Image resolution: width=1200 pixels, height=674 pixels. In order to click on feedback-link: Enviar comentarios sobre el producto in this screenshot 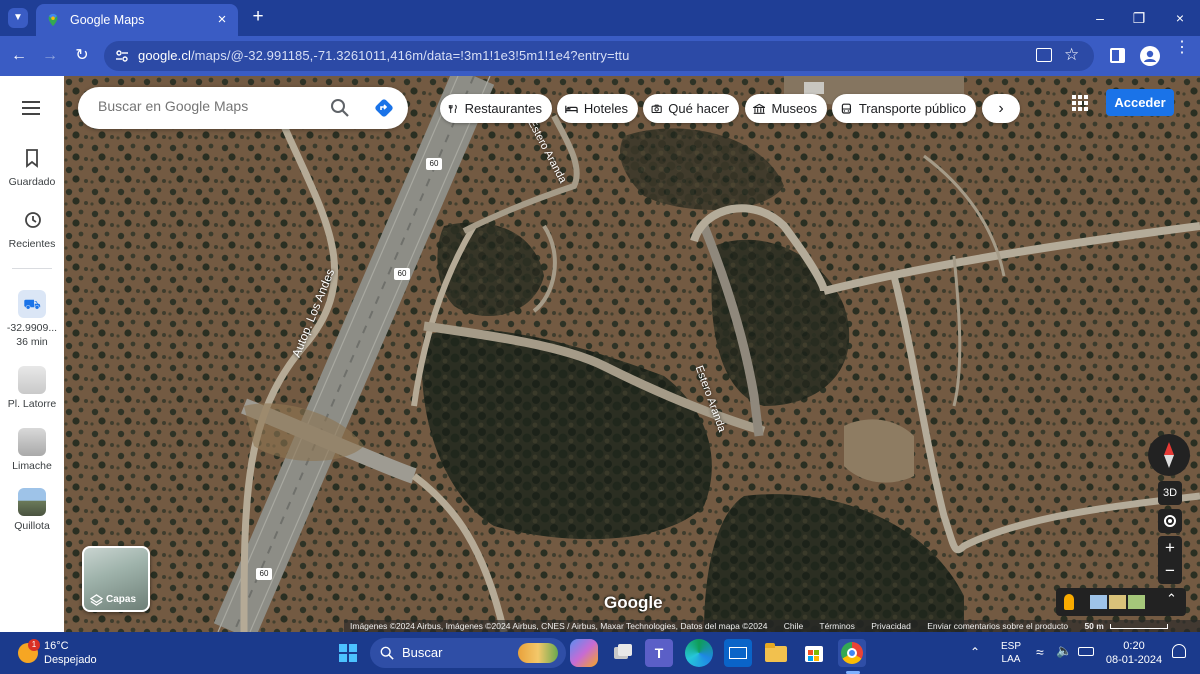, I will do `click(997, 626)`.